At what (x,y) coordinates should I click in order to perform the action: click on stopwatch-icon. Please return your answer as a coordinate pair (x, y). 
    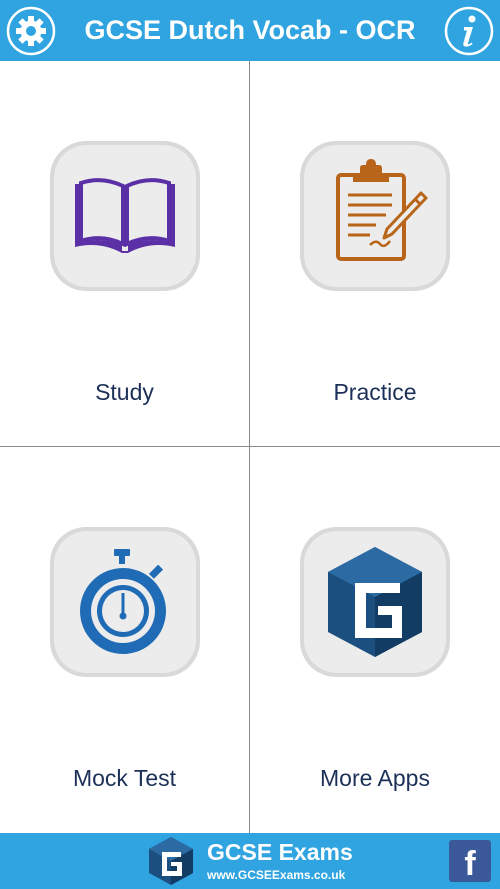
    Looking at the image, I should click on (123, 601).